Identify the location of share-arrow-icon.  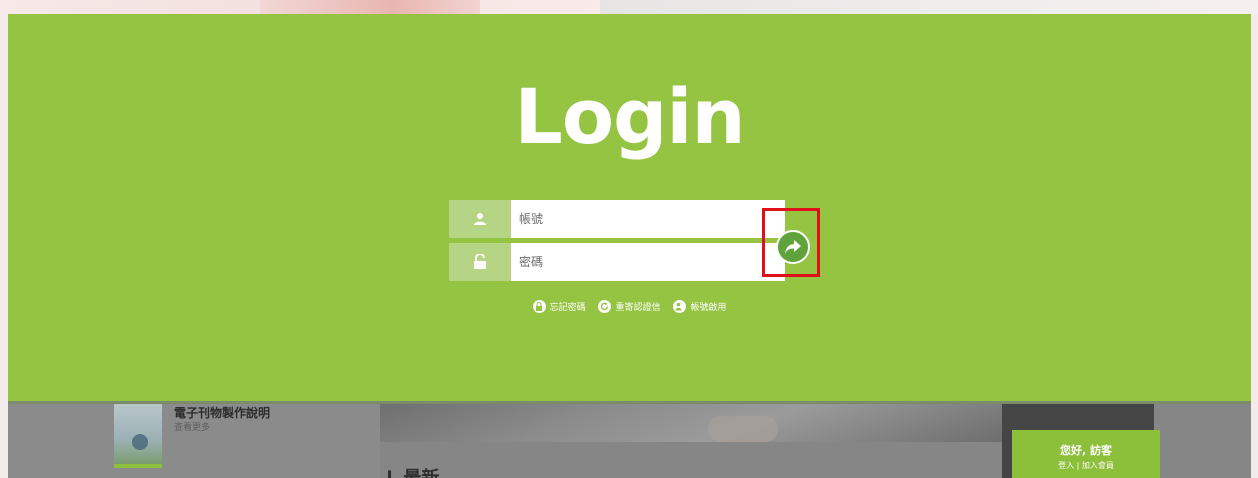
(793, 247).